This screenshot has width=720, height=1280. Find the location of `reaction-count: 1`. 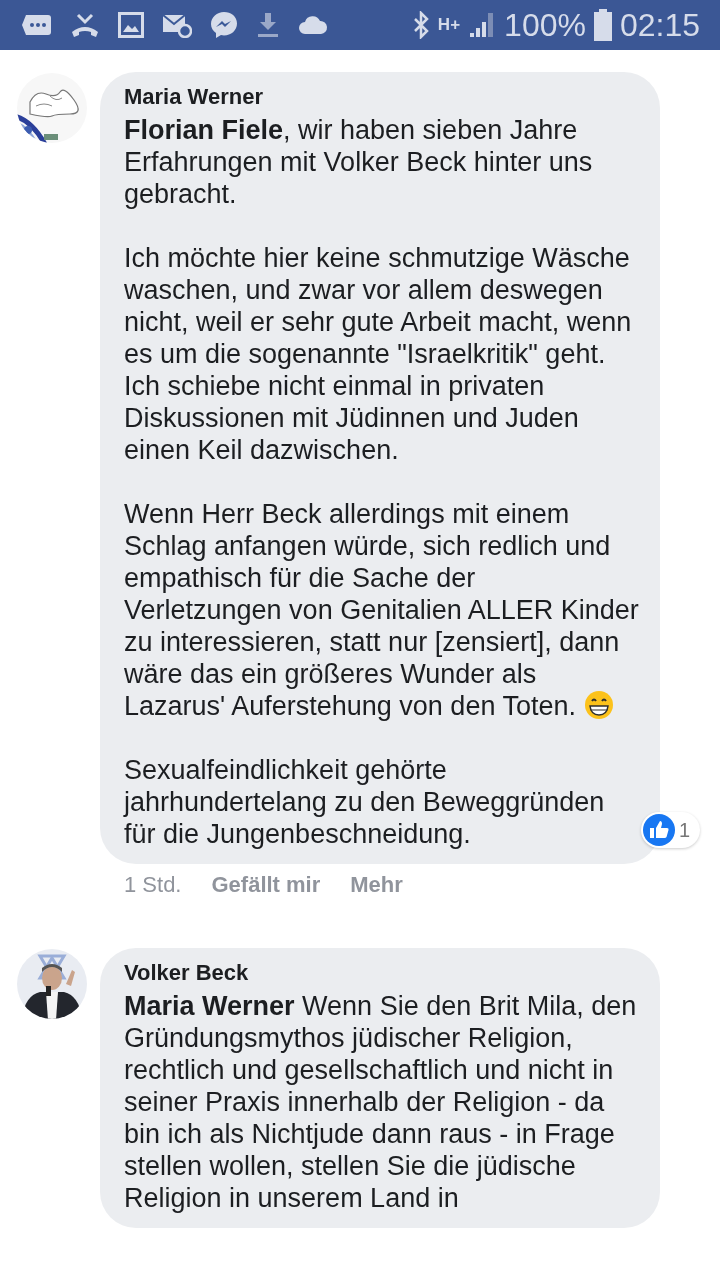

reaction-count: 1 is located at coordinates (684, 830).